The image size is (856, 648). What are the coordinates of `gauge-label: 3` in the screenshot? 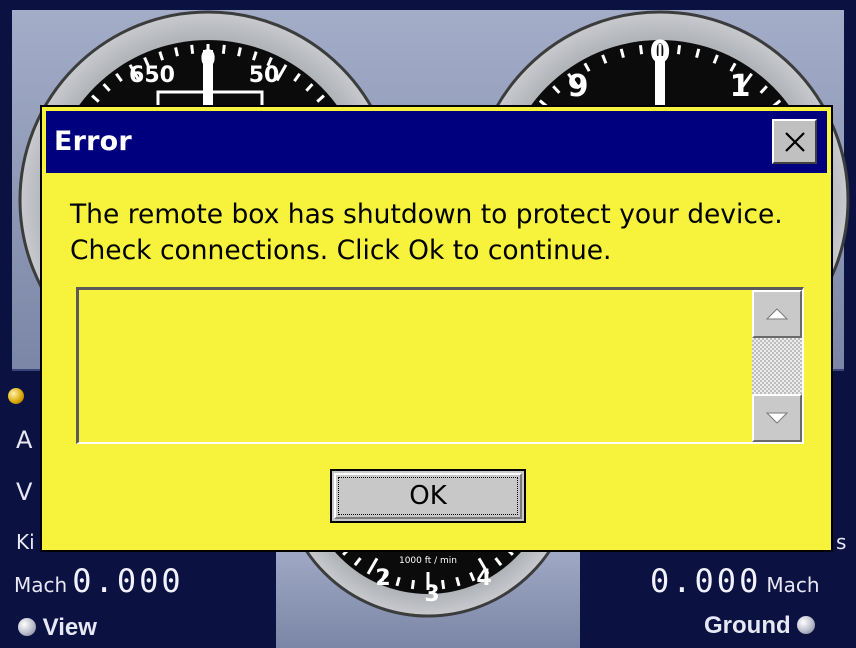 It's located at (431, 594).